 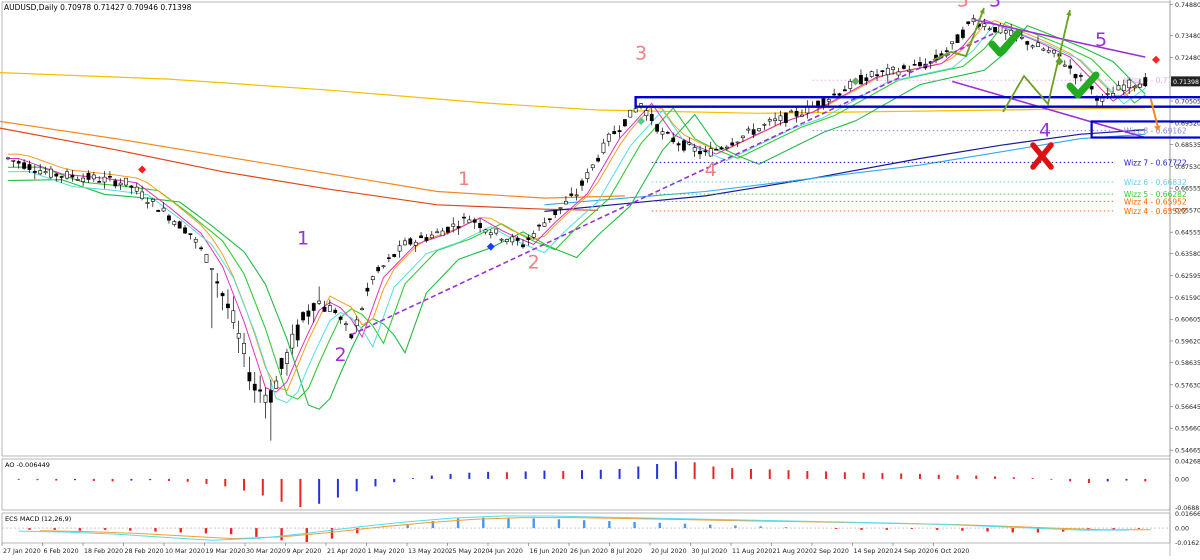 What do you see at coordinates (1187, 341) in the screenshot?
I see `price-tick-label: 0.59620` at bounding box center [1187, 341].